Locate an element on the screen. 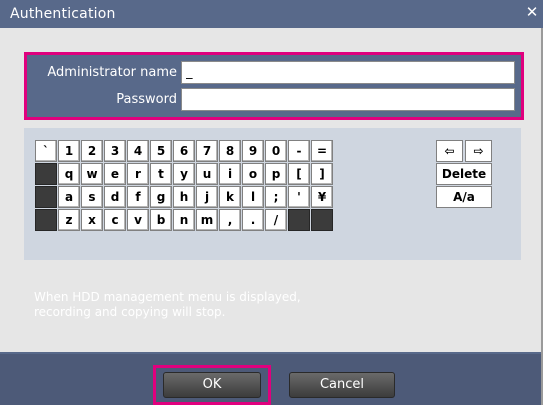 This screenshot has width=543, height=405. key: f is located at coordinates (138, 197).